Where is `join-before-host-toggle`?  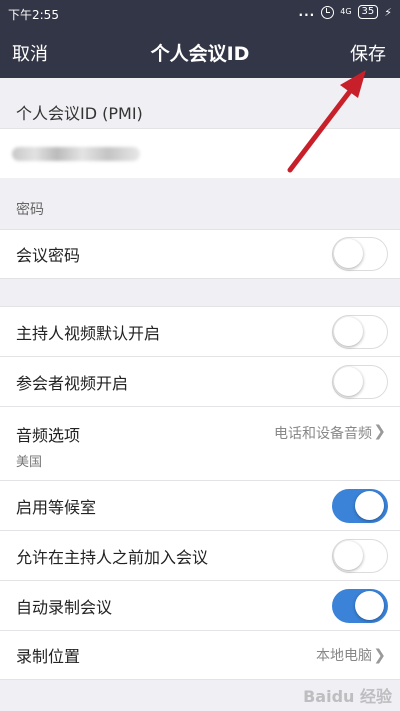
join-before-host-toggle is located at coordinates (360, 555).